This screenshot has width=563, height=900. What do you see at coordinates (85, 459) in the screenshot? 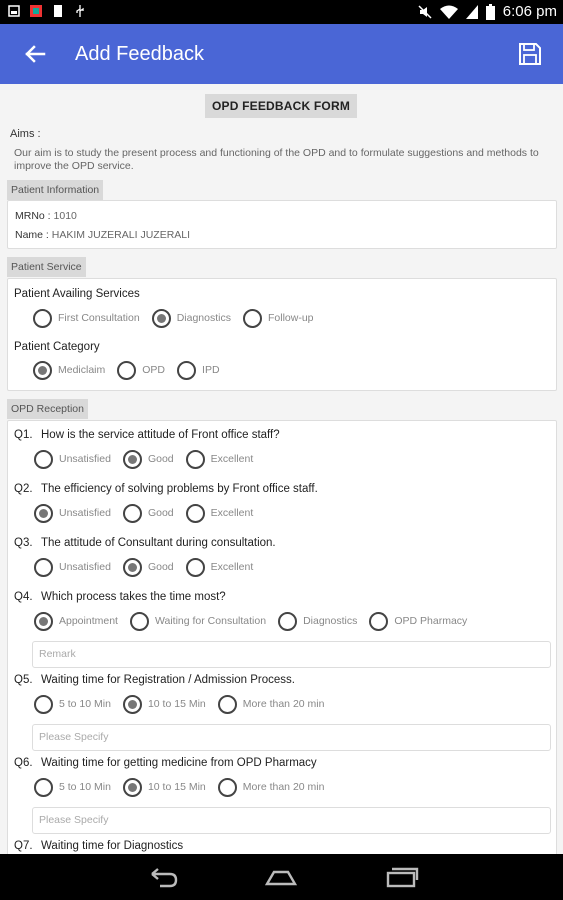
I see `radio-label: Unsatisfied` at bounding box center [85, 459].